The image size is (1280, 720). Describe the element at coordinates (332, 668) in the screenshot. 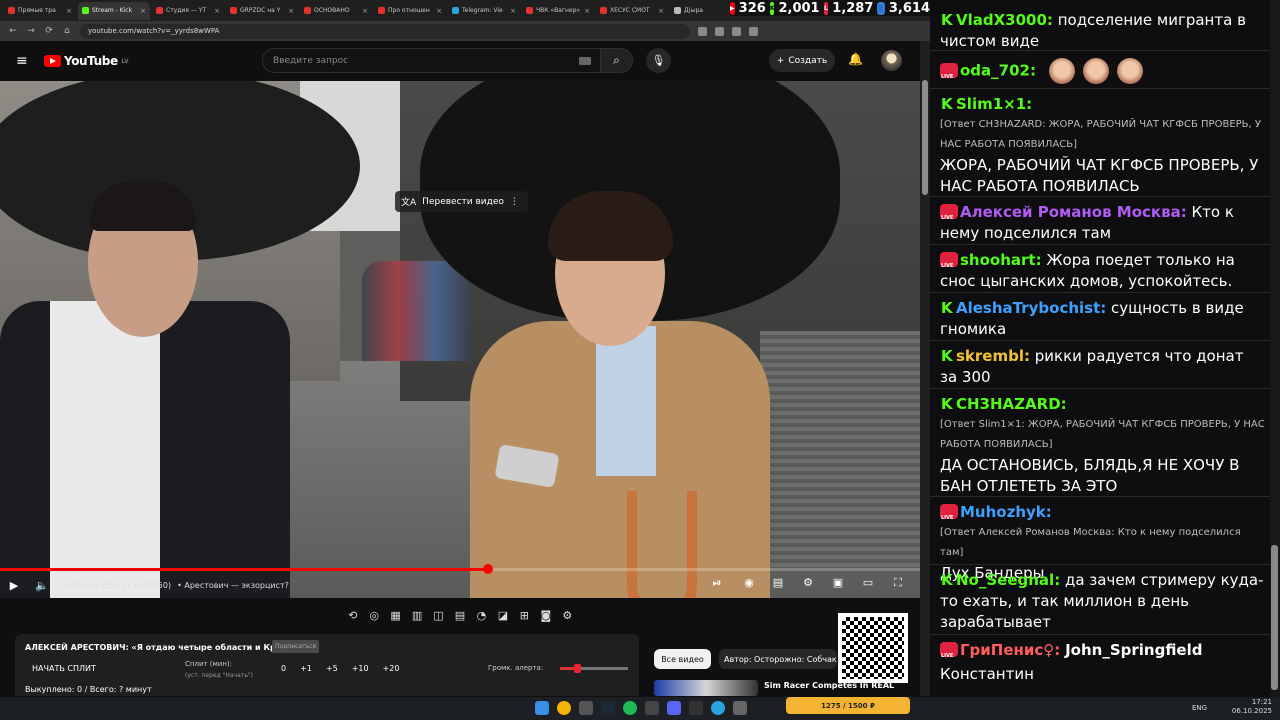

I see `split-value-button: +5` at that location.